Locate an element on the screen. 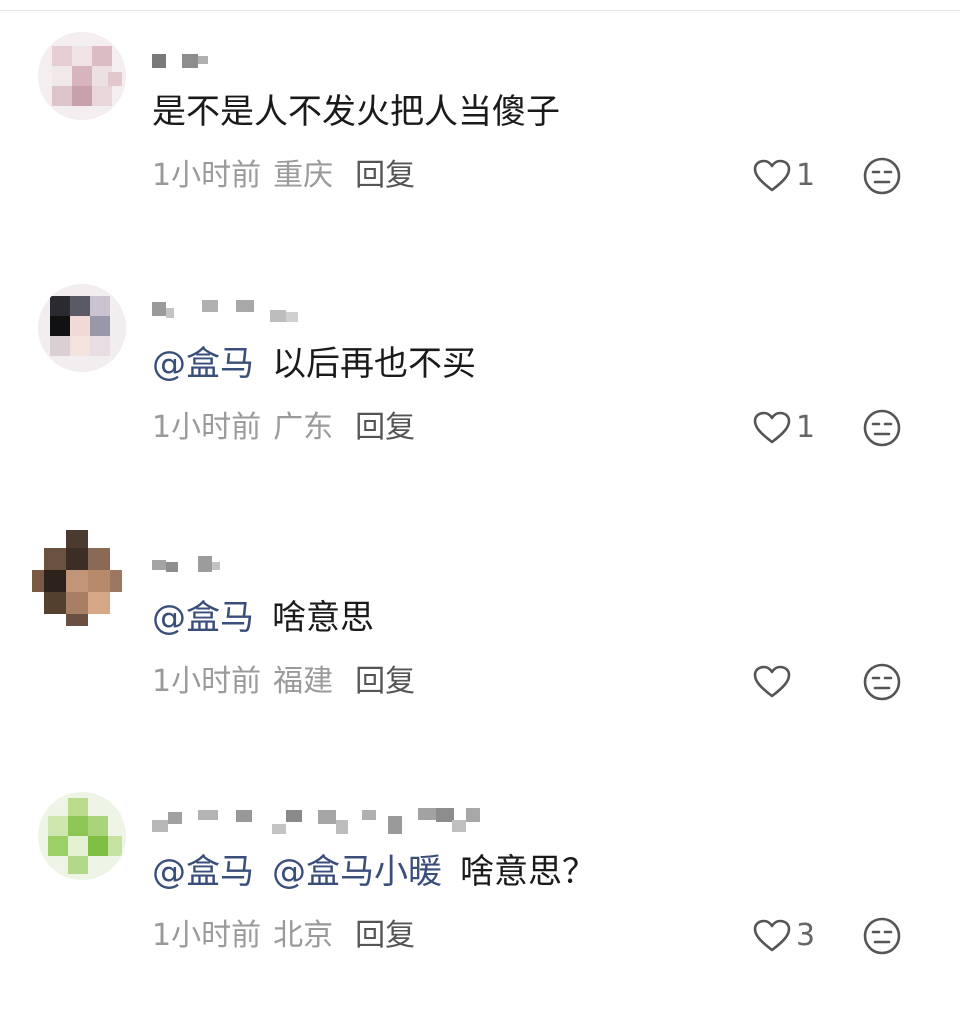 This screenshot has height=1032, width=960. comment-location: 北京 is located at coordinates (303, 935).